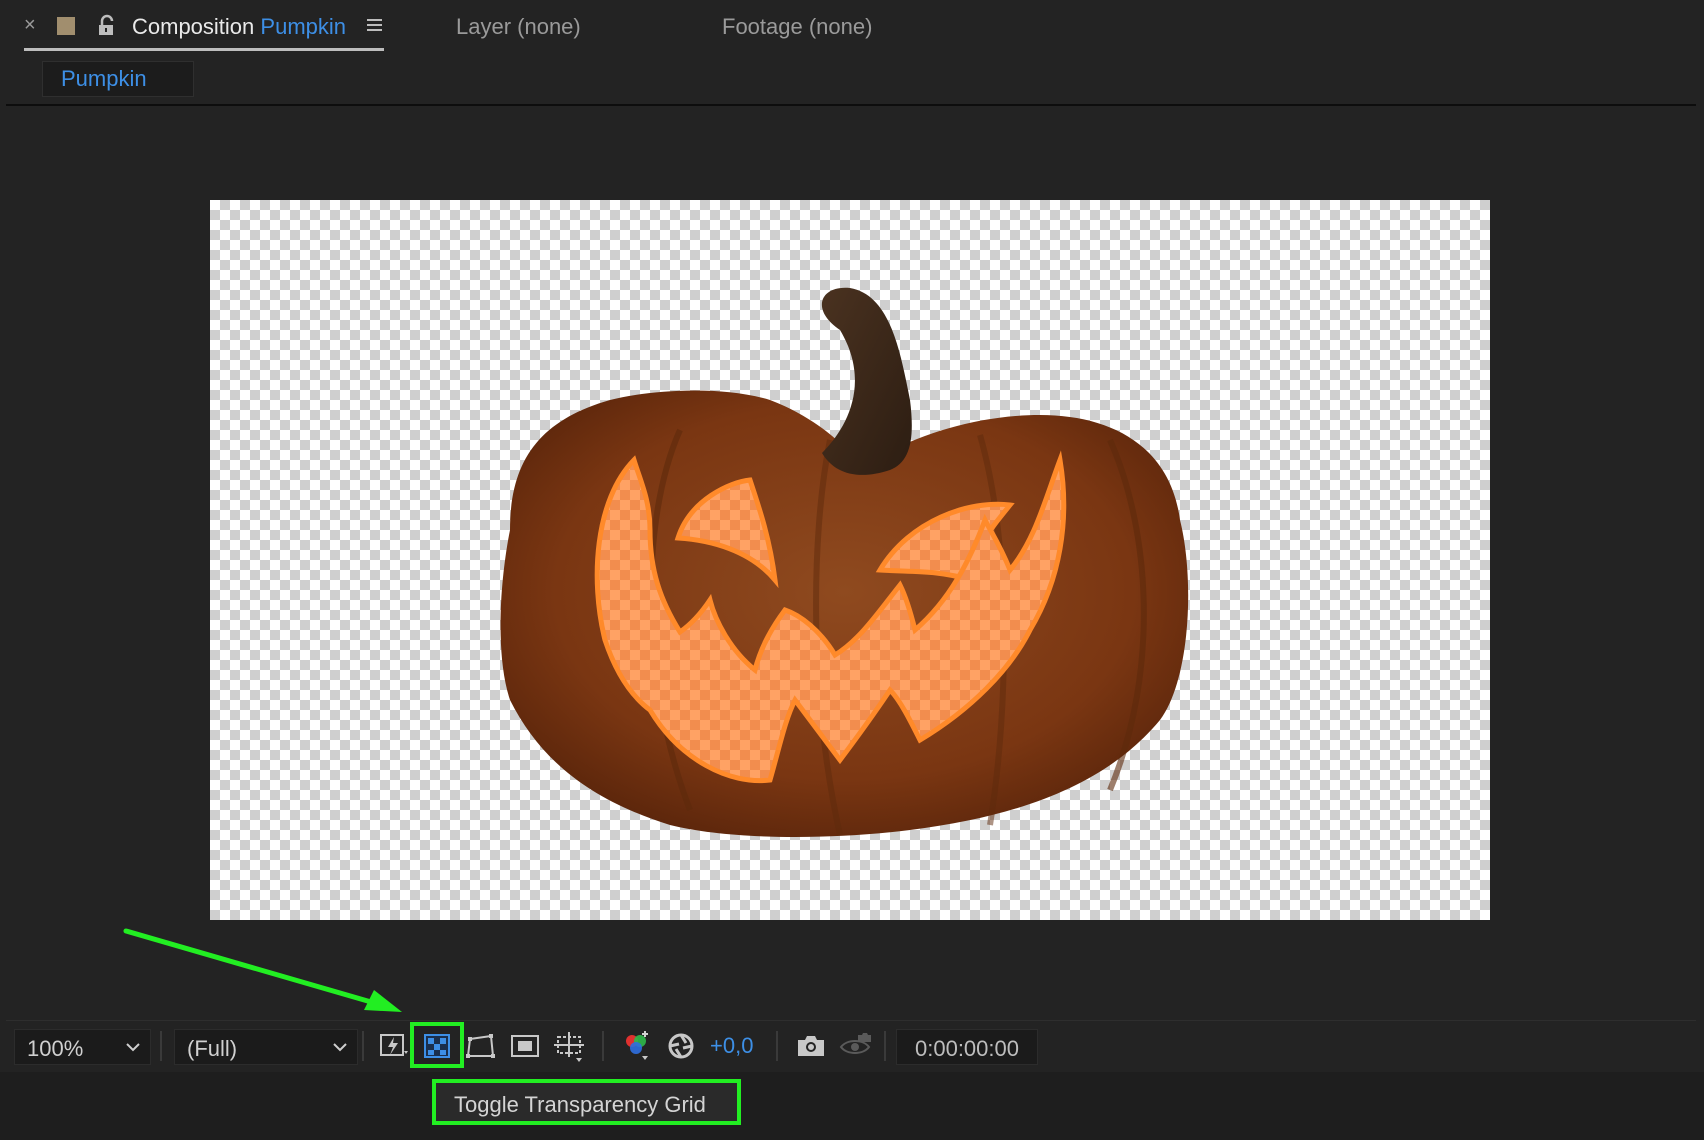 The height and width of the screenshot is (1140, 1704). What do you see at coordinates (518, 27) in the screenshot?
I see `tab-layer: Layer (none)` at bounding box center [518, 27].